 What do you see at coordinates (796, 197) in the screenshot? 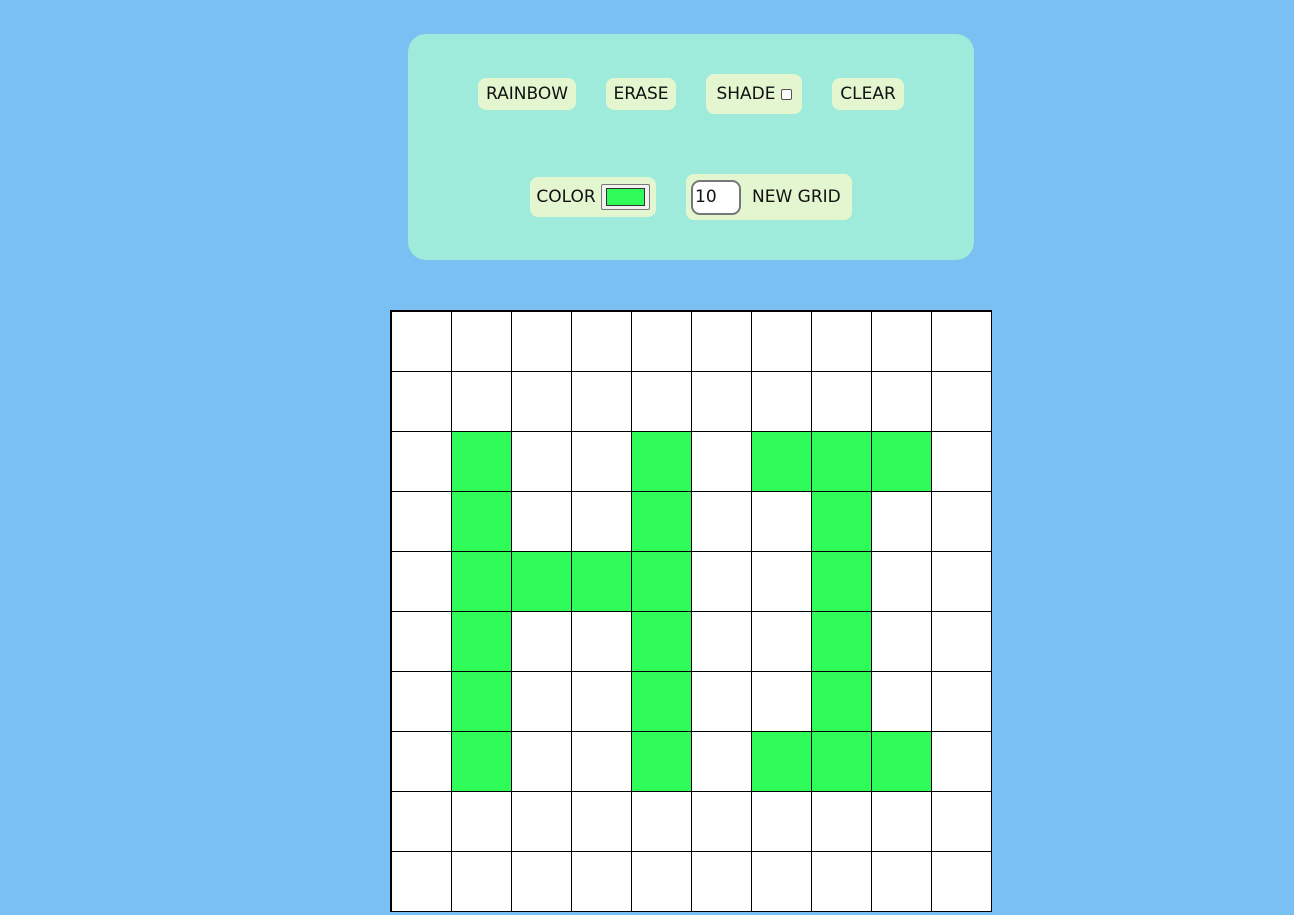
I see `new-grid-button: NEW GRID` at bounding box center [796, 197].